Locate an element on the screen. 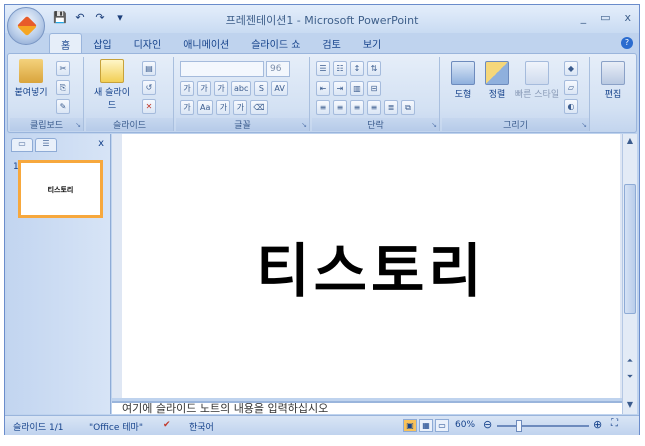  tab-animation: 애니메이션 is located at coordinates (206, 43).